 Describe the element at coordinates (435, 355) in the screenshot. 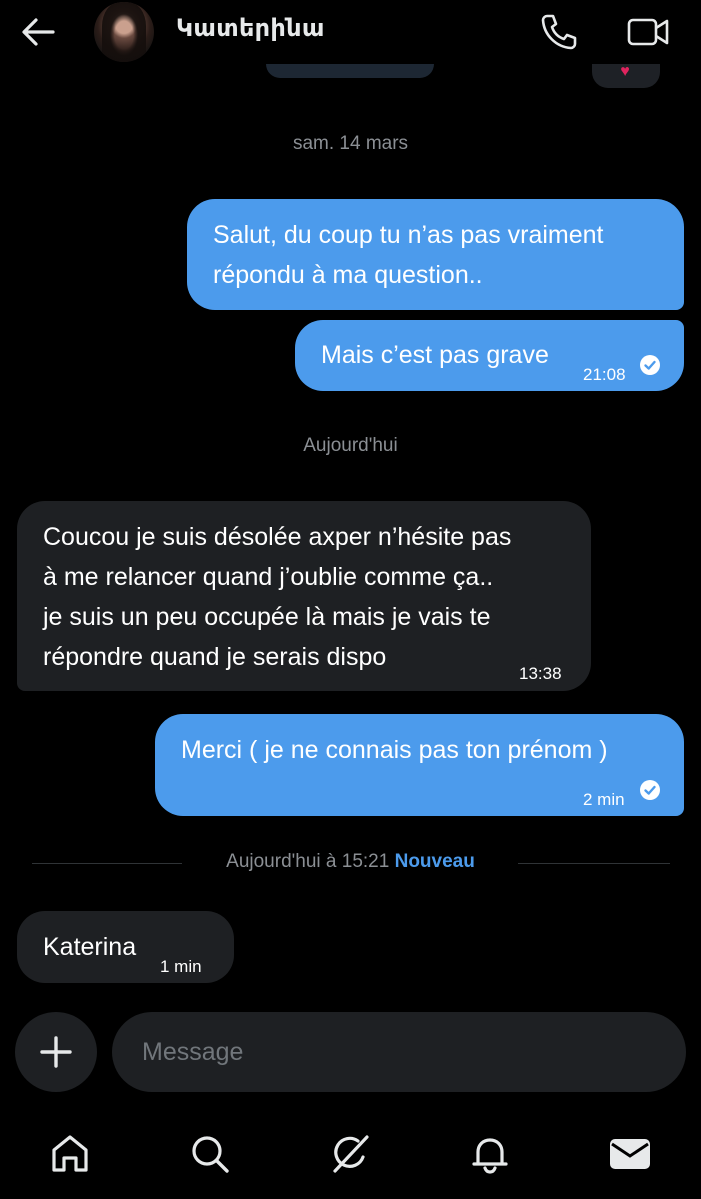

I see `message-text: Mais c’est pas grave` at that location.